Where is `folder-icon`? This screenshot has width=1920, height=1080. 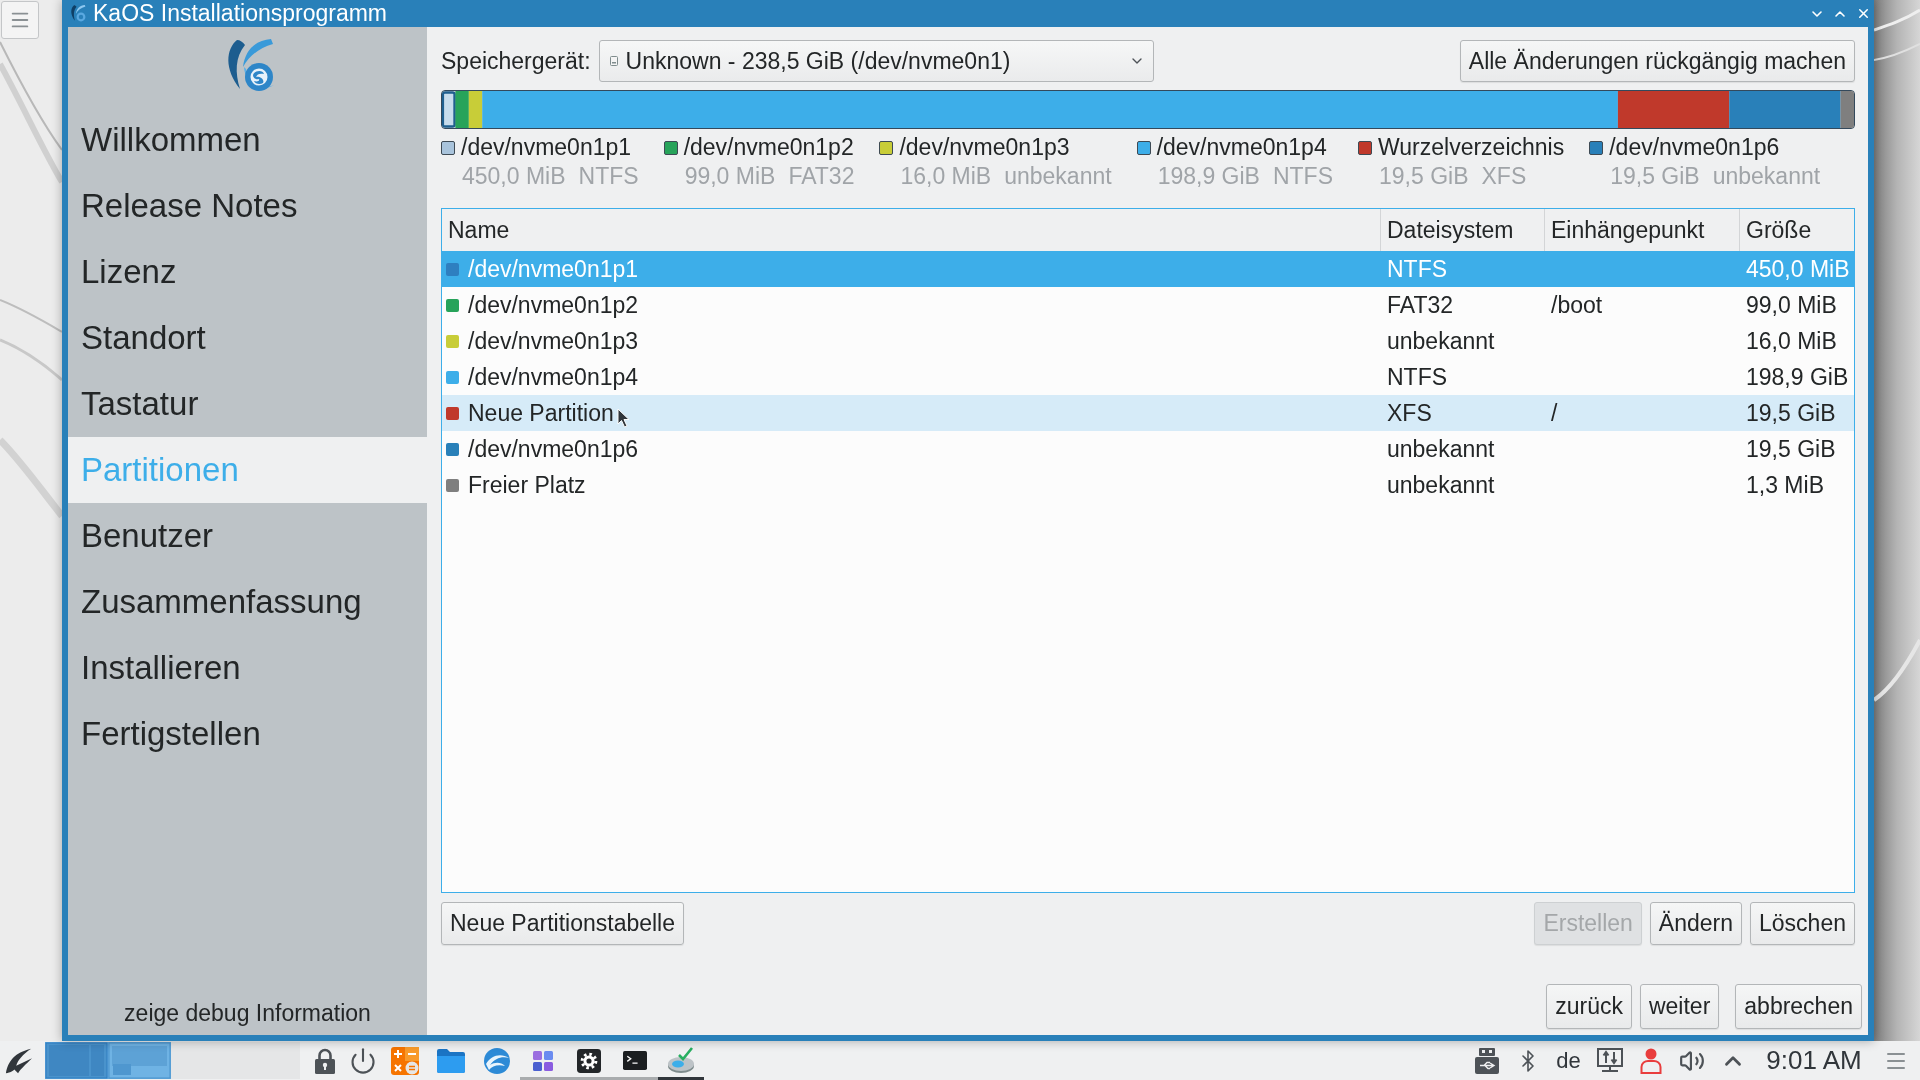
folder-icon is located at coordinates (451, 1060).